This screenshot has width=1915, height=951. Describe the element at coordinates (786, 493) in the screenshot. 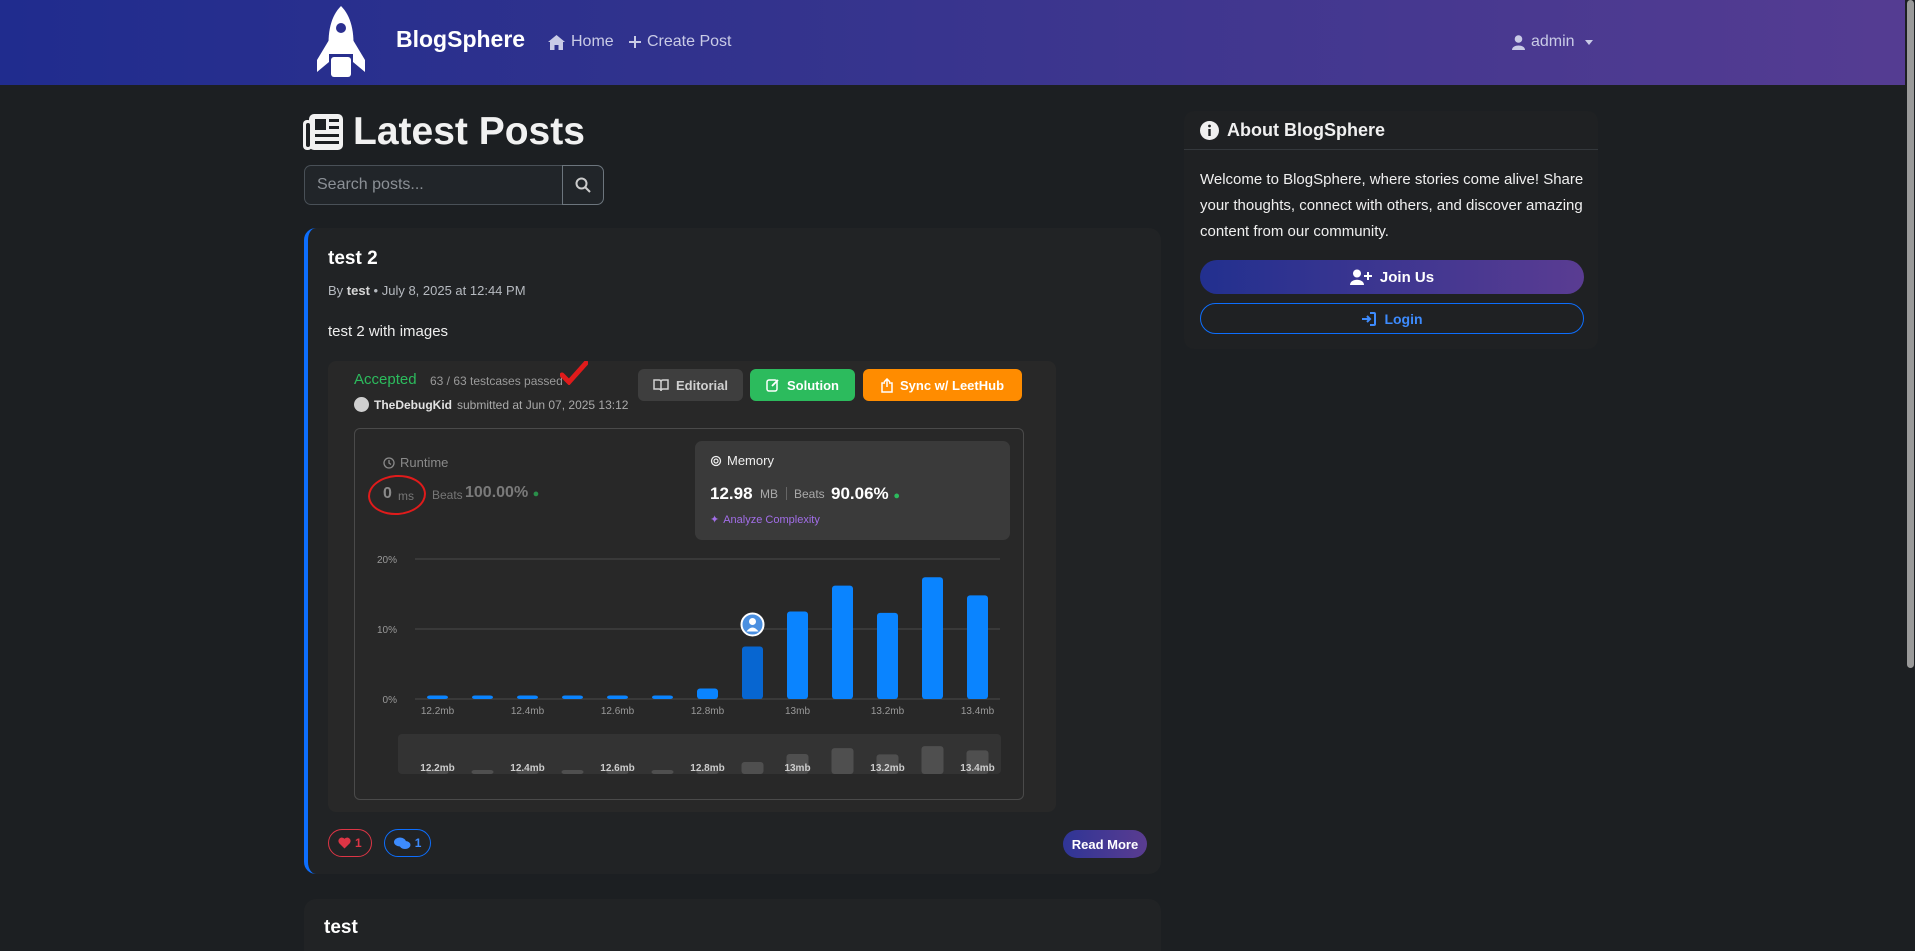

I see `divider` at that location.